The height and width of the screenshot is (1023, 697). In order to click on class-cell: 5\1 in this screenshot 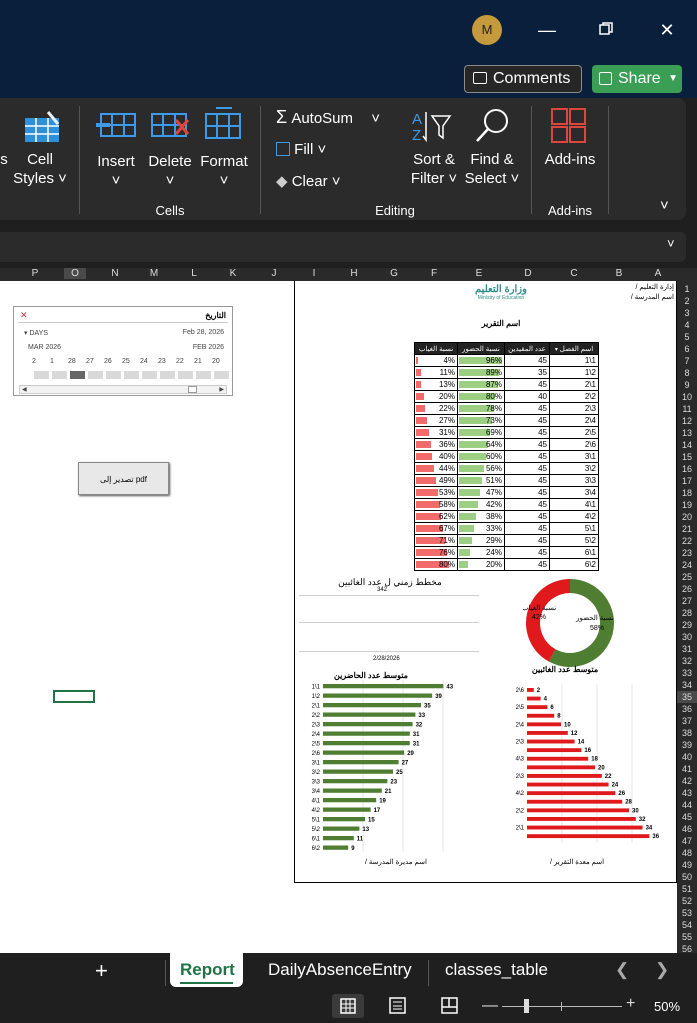, I will do `click(574, 528)`.